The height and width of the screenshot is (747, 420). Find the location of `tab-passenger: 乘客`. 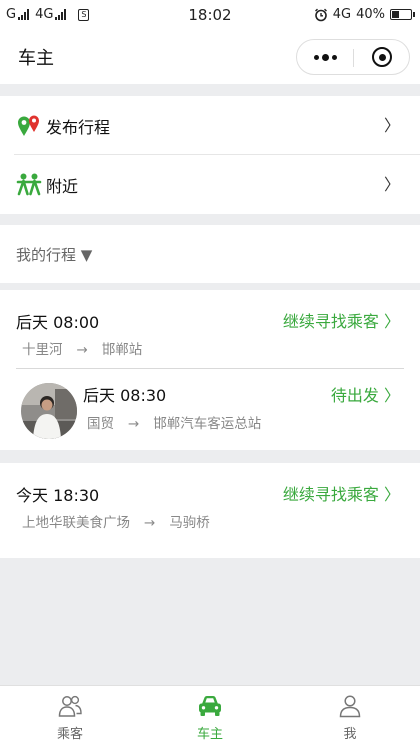

tab-passenger: 乘客 is located at coordinates (70, 716).